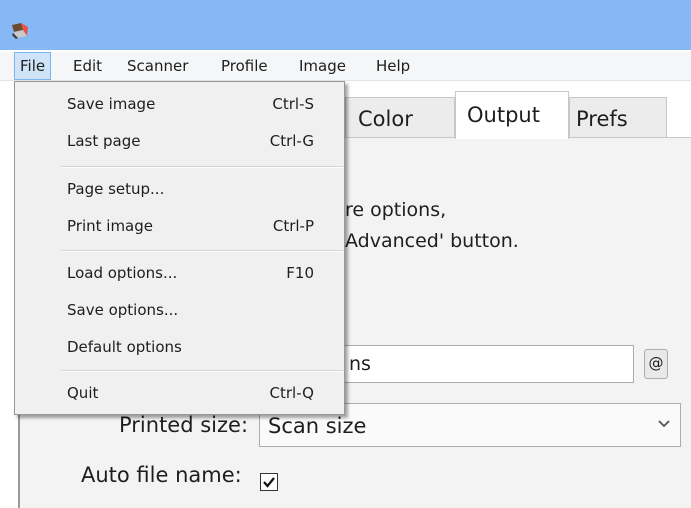 The image size is (691, 508). I want to click on printed-size-value: Scan size, so click(317, 426).